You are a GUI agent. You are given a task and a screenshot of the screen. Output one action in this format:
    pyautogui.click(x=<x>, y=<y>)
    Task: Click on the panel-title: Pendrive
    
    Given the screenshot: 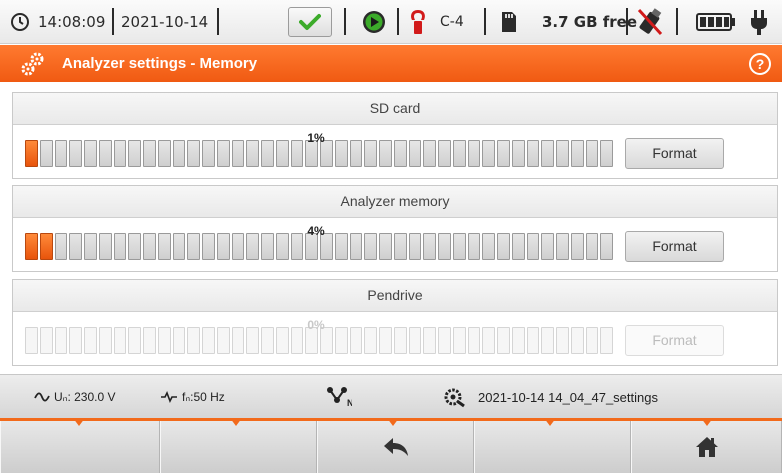 What is the action you would take?
    pyautogui.click(x=395, y=296)
    